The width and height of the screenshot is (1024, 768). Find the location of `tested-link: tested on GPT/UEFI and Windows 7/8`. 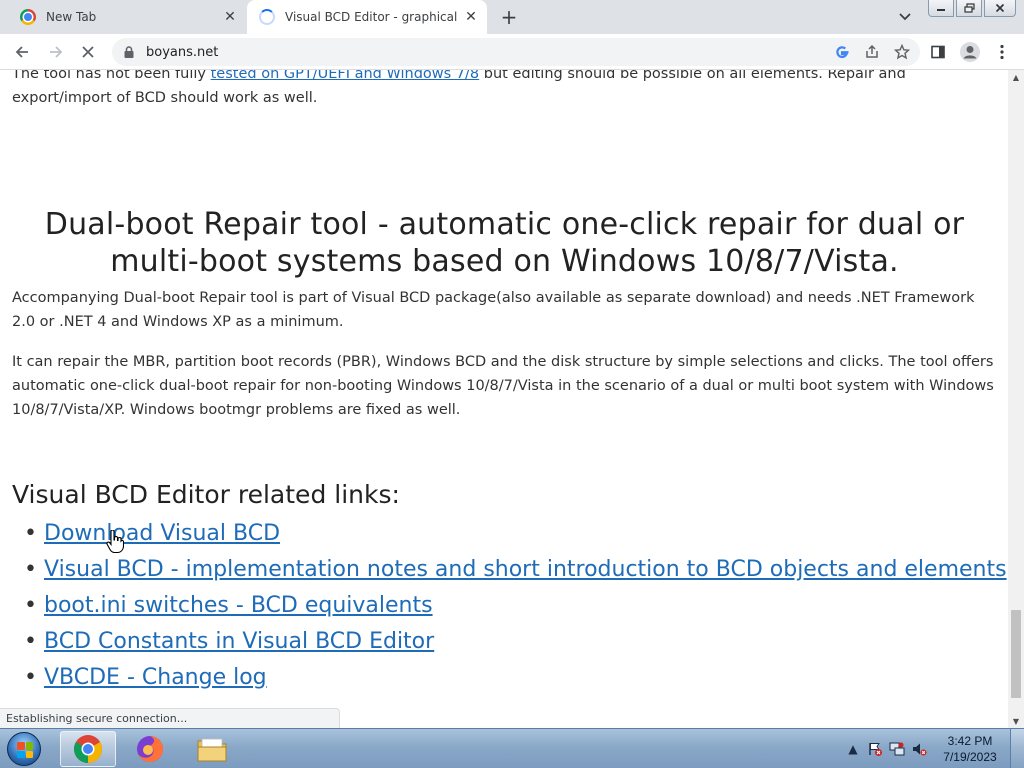

tested-link: tested on GPT/UEFI and Windows 7/8 is located at coordinates (345, 76).